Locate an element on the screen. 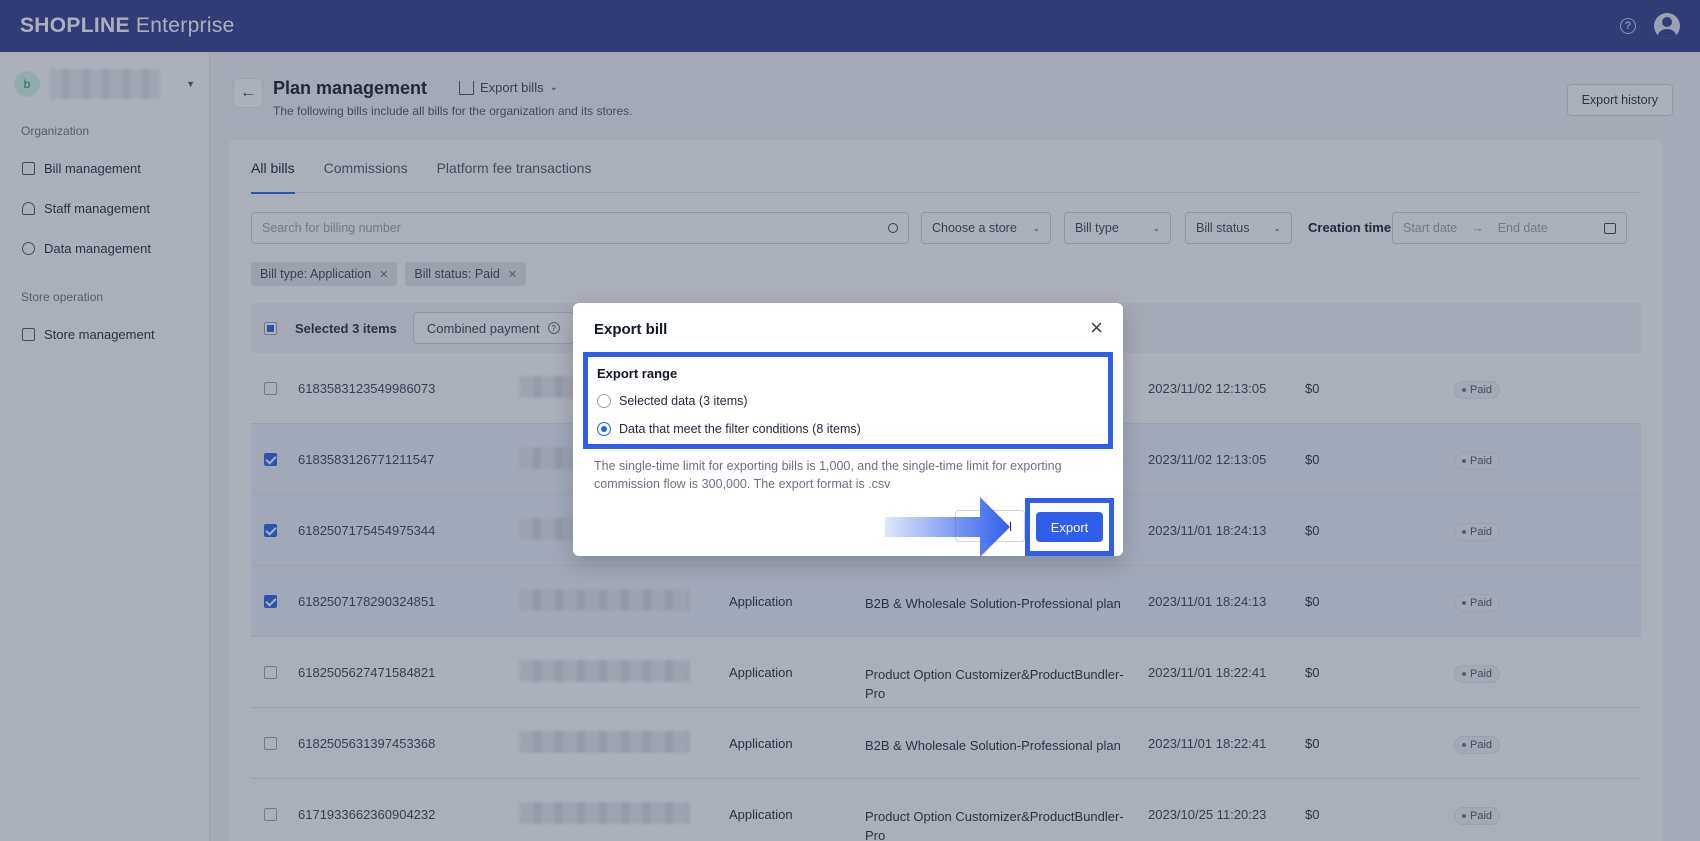 The height and width of the screenshot is (841, 1700). export-button-highlight: Export is located at coordinates (1069, 527).